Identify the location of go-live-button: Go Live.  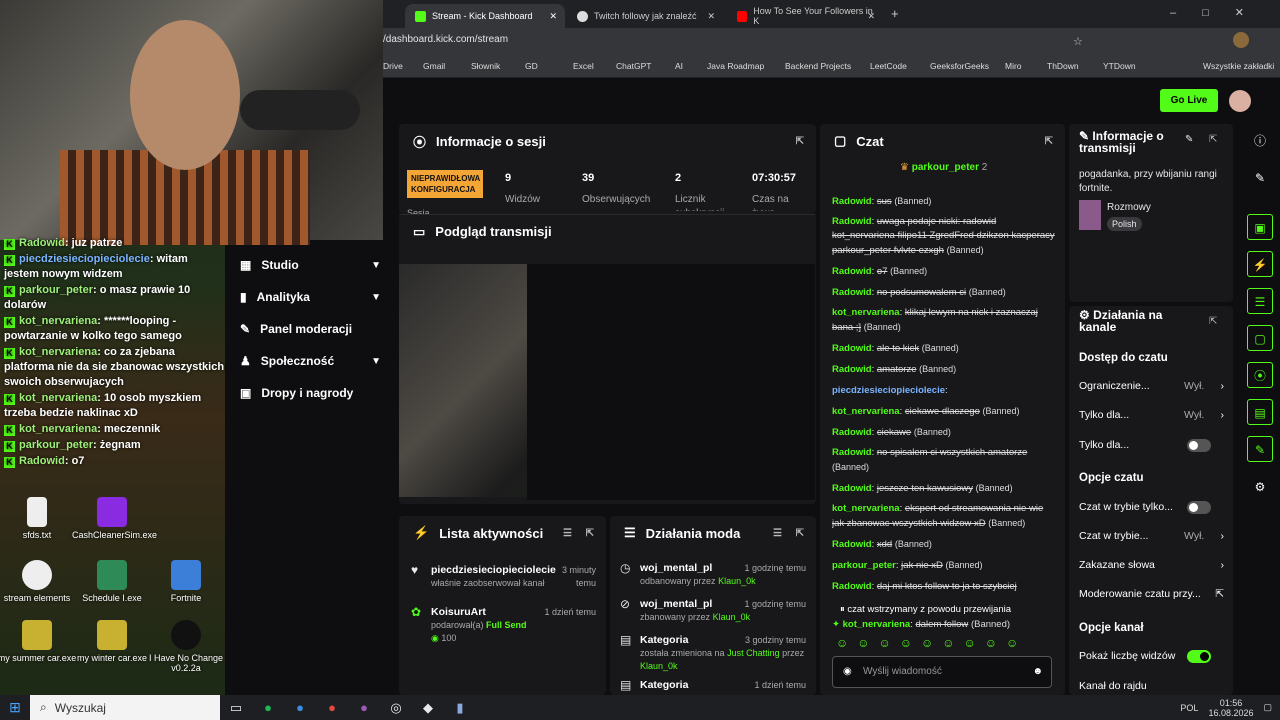
(1189, 100).